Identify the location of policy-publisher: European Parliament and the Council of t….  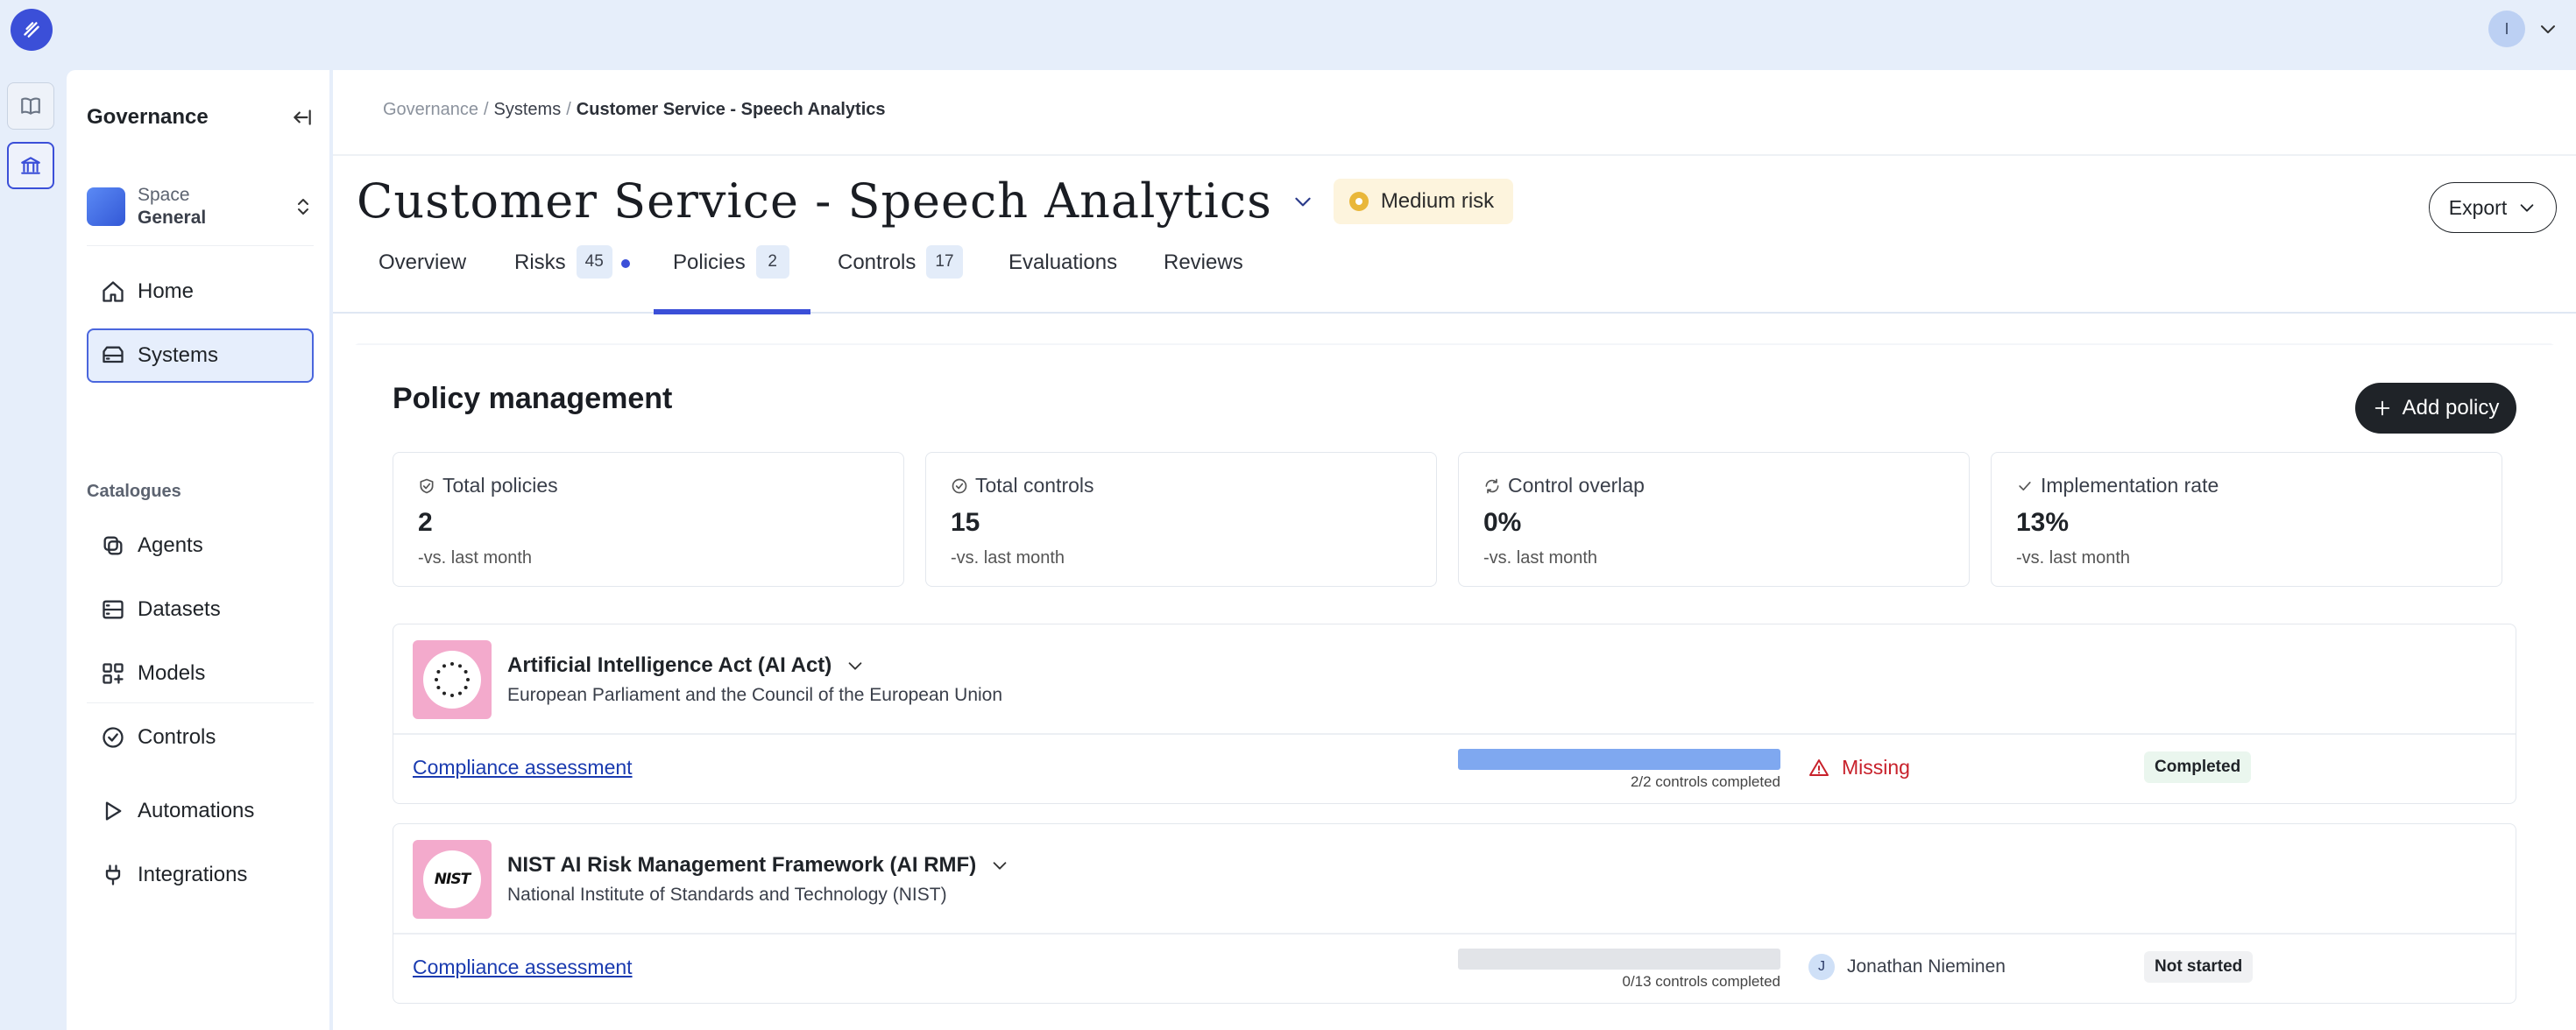
(755, 695).